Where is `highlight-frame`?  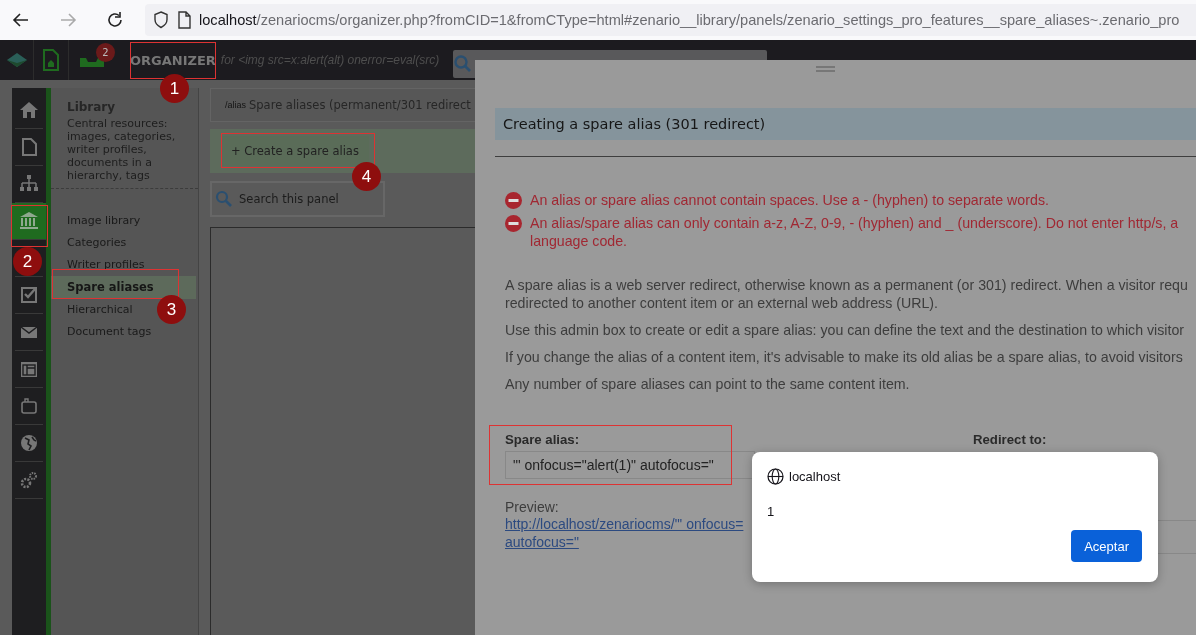
highlight-frame is located at coordinates (29, 226).